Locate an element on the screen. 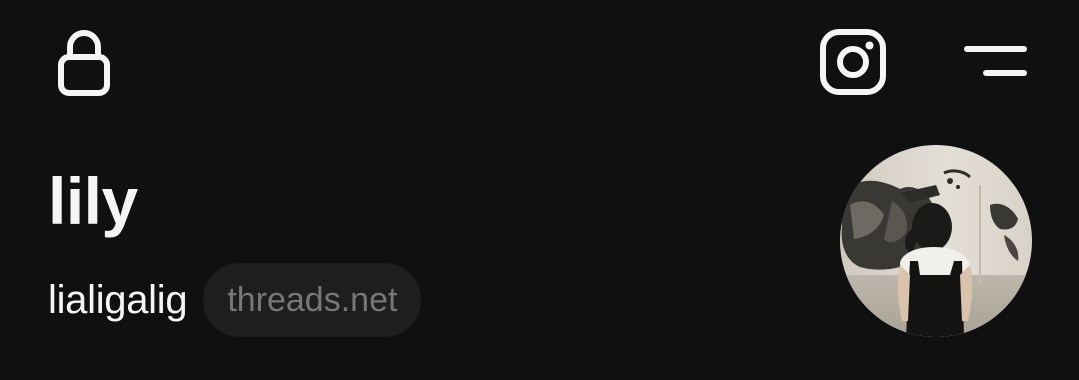 The image size is (1079, 380). lock-icon is located at coordinates (84, 62).